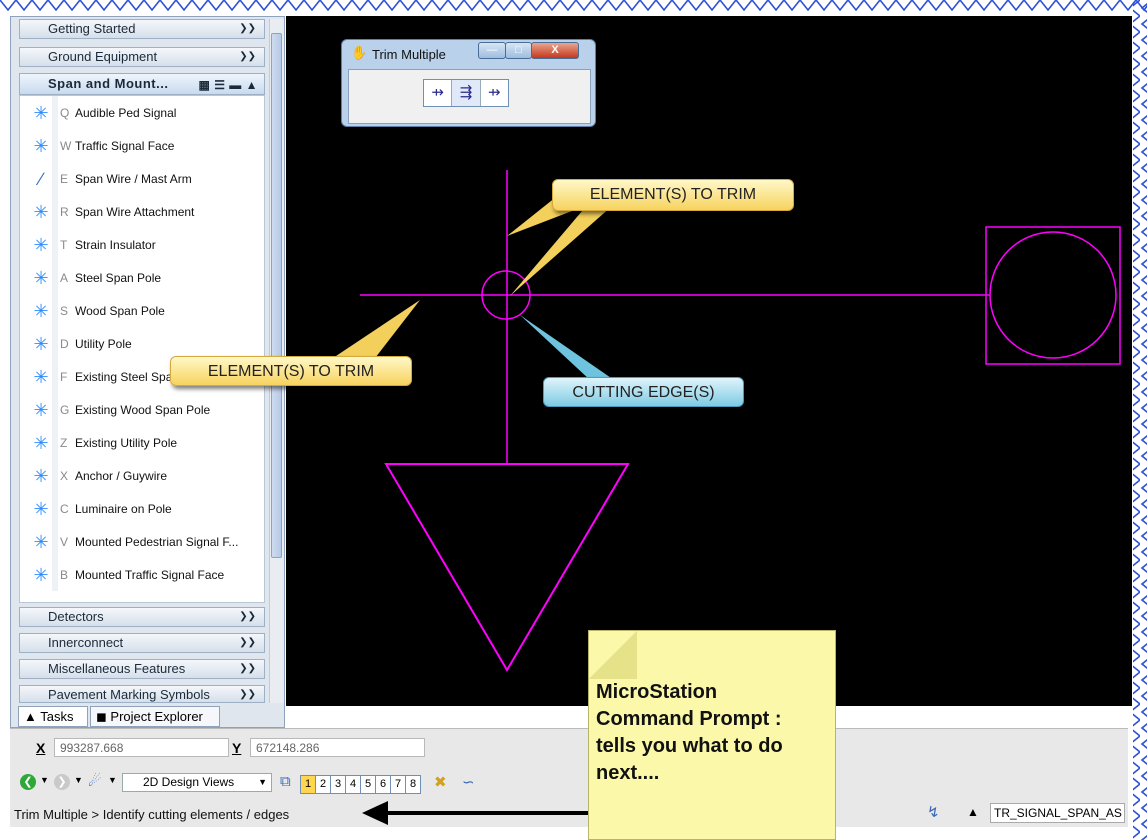 This screenshot has height=840, width=1147. I want to click on tab-label: Project Explorer, so click(156, 716).